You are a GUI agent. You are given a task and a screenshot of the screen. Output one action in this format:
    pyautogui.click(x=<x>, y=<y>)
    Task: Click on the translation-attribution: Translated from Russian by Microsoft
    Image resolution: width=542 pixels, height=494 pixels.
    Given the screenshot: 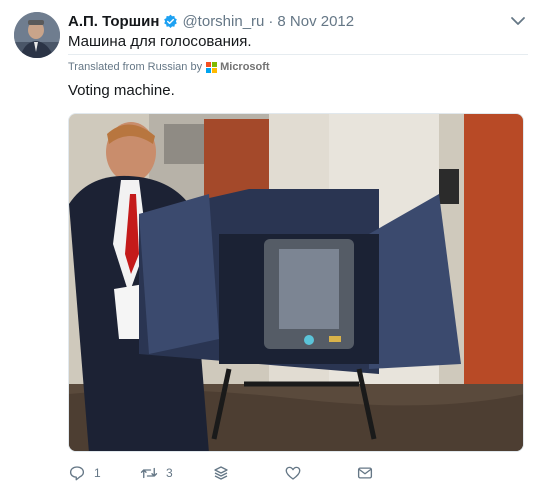 What is the action you would take?
    pyautogui.click(x=169, y=67)
    